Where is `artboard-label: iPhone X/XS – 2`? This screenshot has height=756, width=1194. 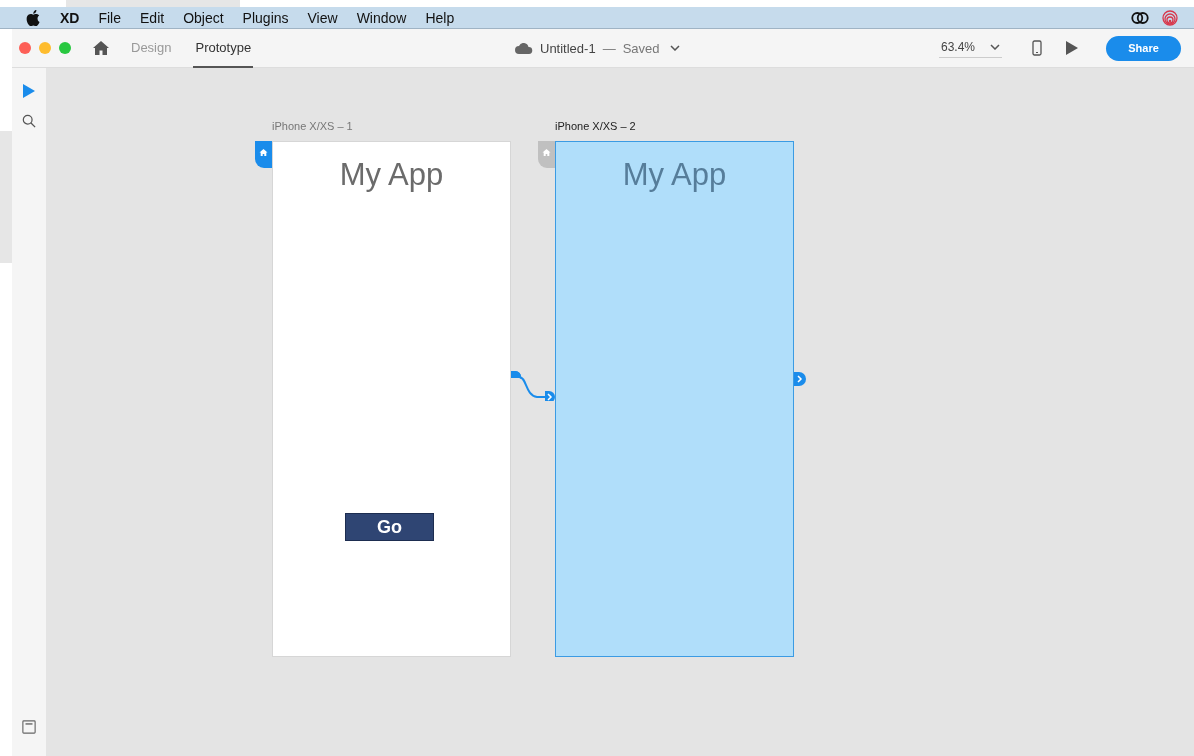
artboard-label: iPhone X/XS – 2 is located at coordinates (595, 126).